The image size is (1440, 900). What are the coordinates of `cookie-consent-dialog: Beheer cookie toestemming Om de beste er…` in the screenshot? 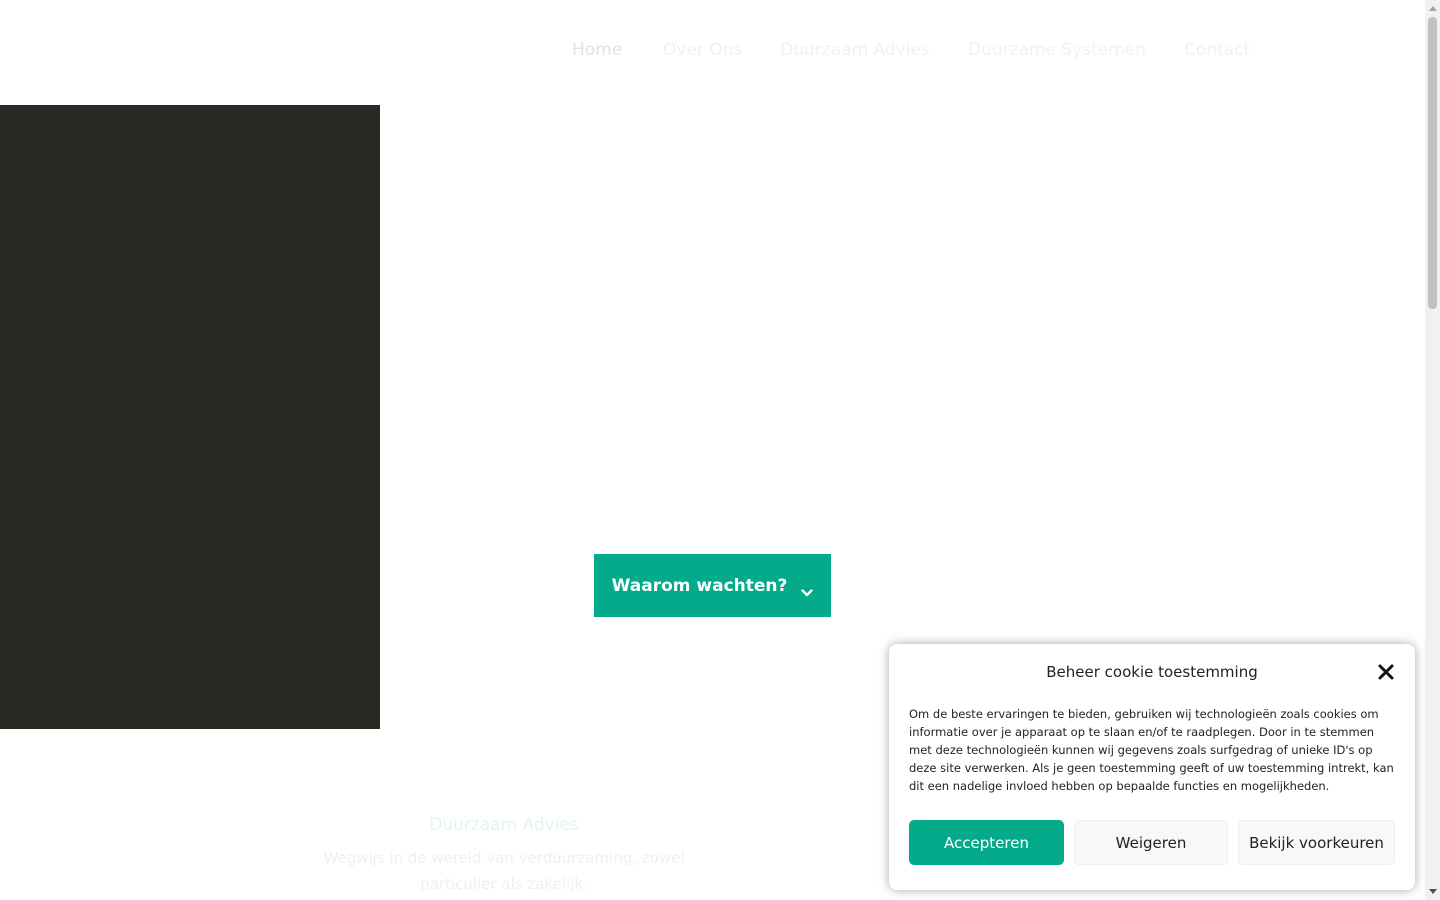 It's located at (1152, 767).